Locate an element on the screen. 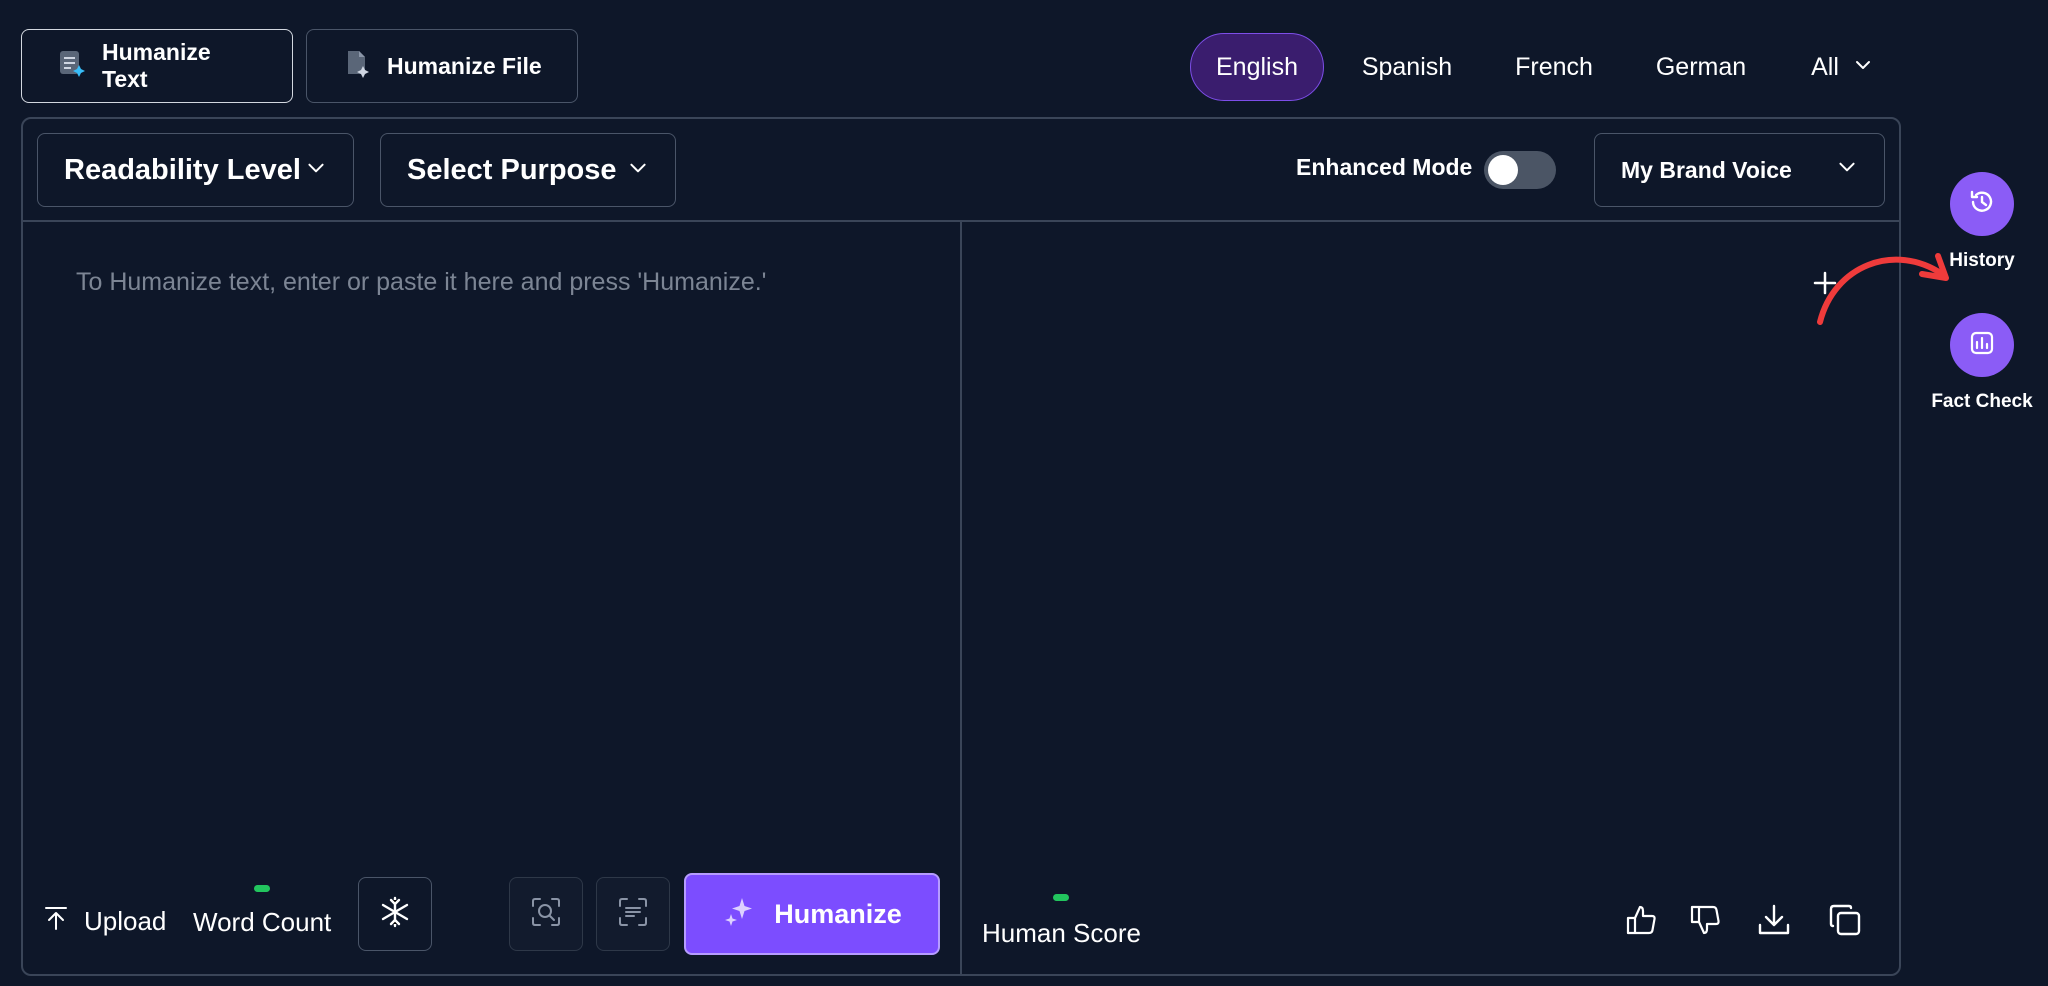  language-german-label: German is located at coordinates (1701, 66).